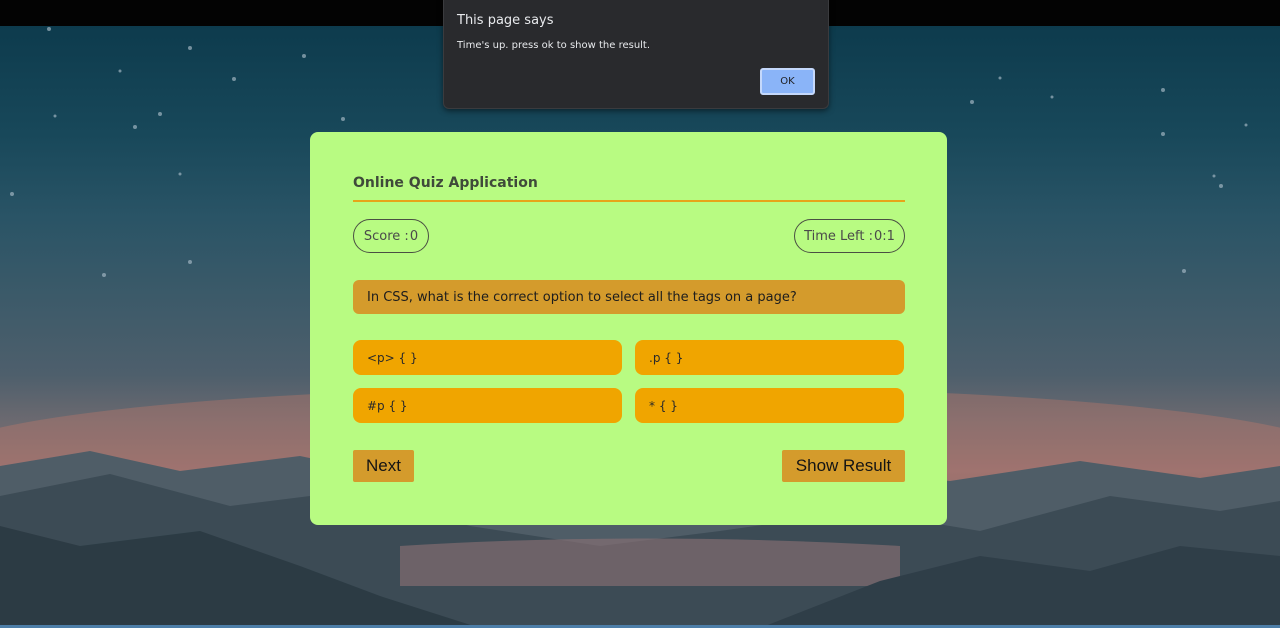 This screenshot has height=628, width=1280. I want to click on timer-badge: Time Left :0:1, so click(849, 236).